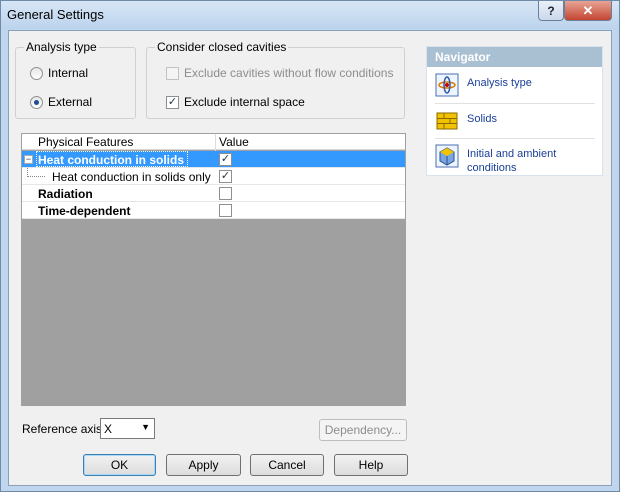 This screenshot has height=492, width=620. Describe the element at coordinates (28, 159) in the screenshot. I see `collapse-icon: −` at that location.